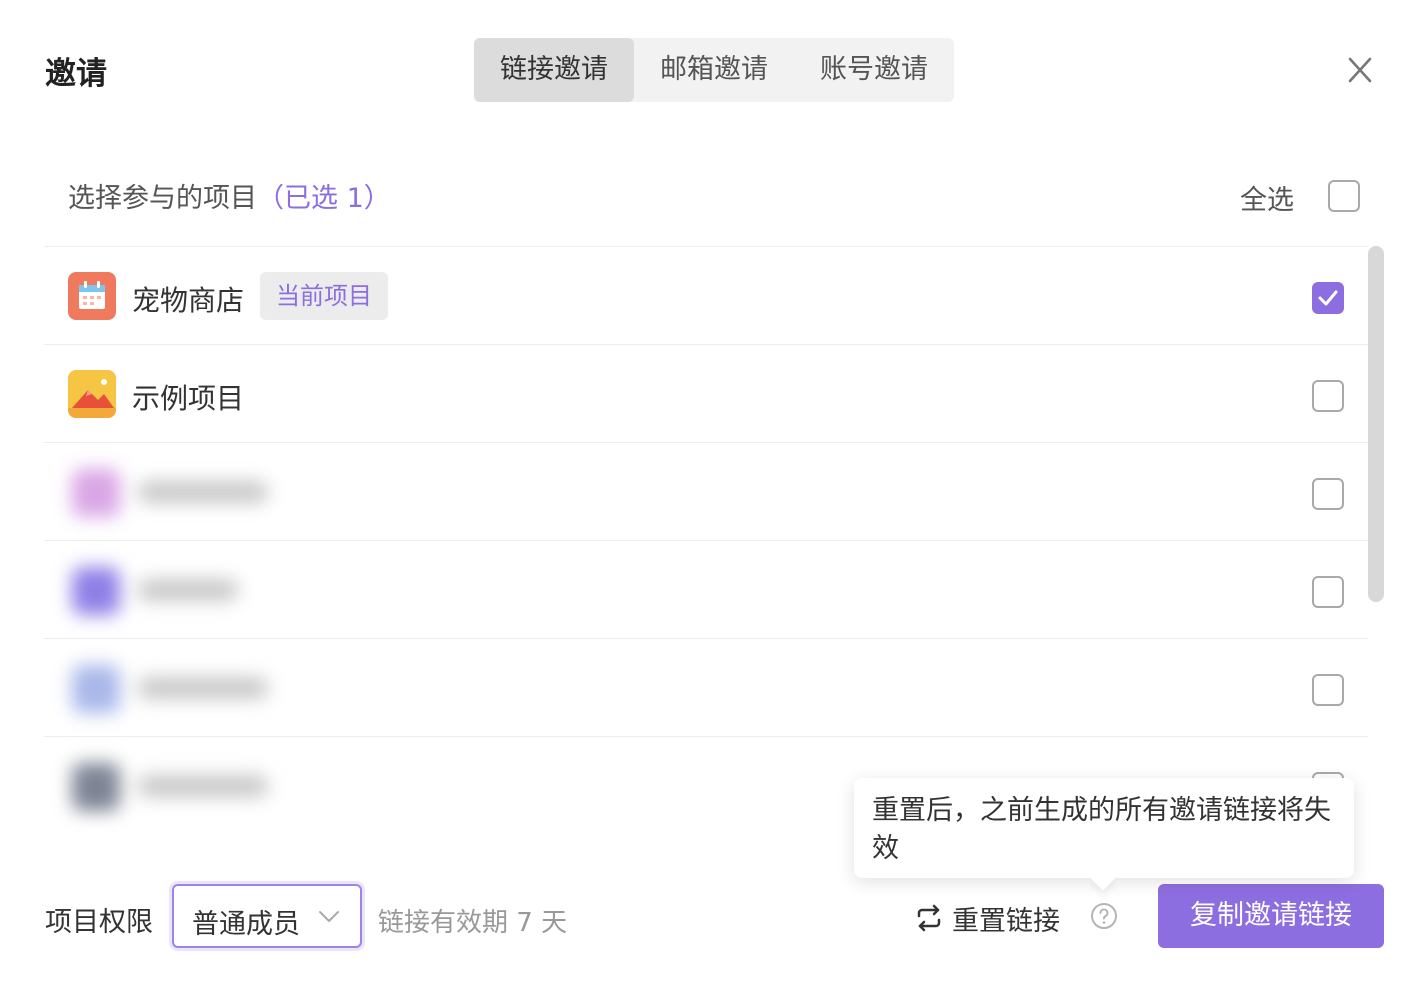 Image resolution: width=1424 pixels, height=992 pixels. What do you see at coordinates (1006, 921) in the screenshot?
I see `reset-link-label: 重置链接` at bounding box center [1006, 921].